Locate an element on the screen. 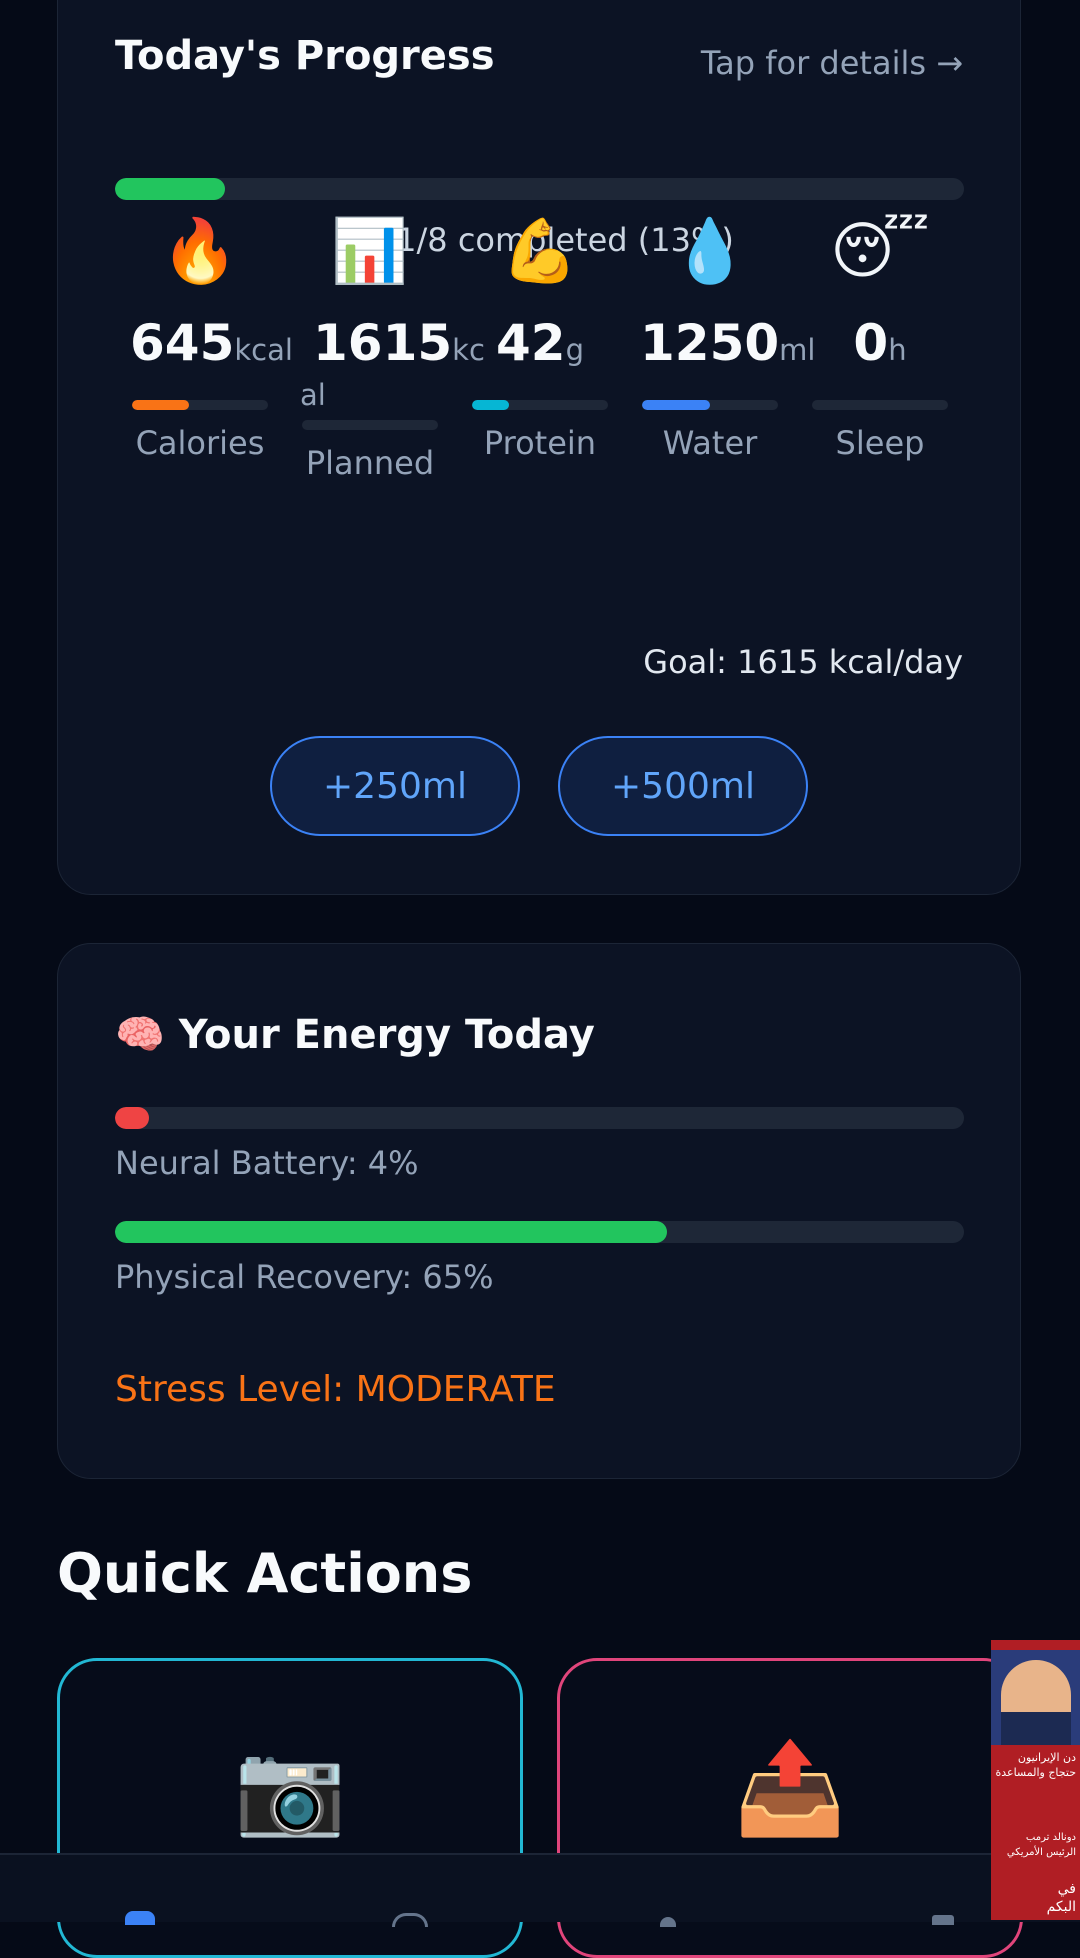 This screenshot has height=1958, width=1080. water-bar is located at coordinates (710, 405).